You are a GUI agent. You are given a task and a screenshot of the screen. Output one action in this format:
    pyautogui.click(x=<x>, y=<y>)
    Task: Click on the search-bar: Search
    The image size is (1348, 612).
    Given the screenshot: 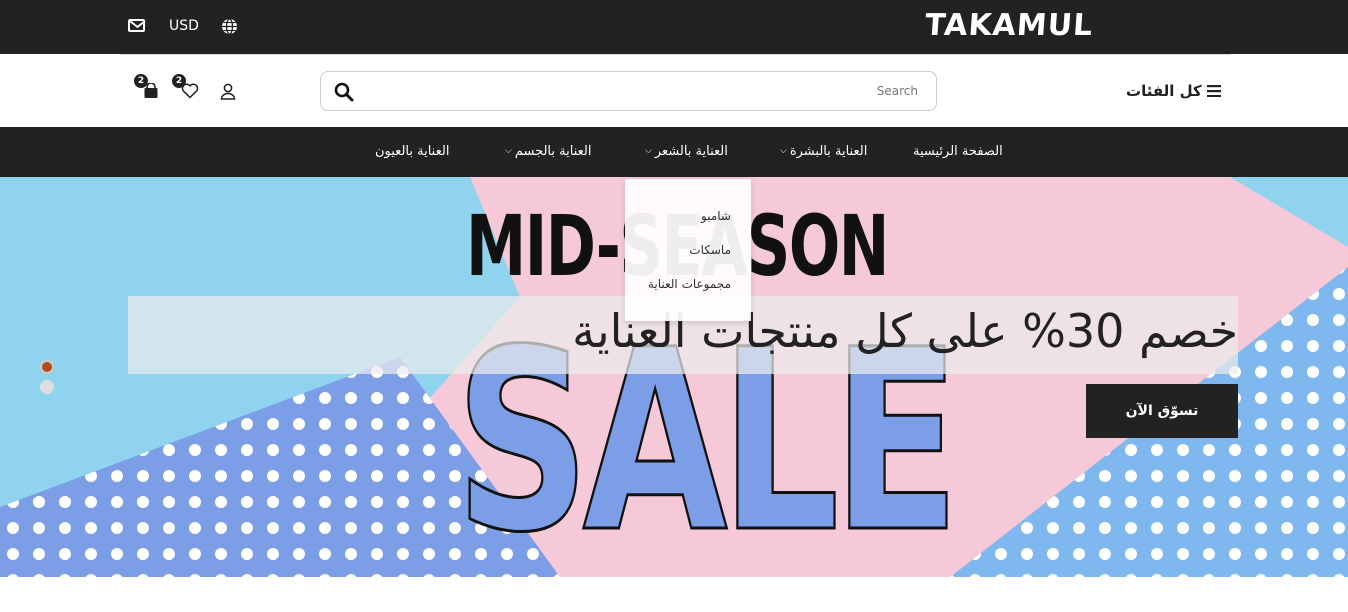 What is the action you would take?
    pyautogui.click(x=628, y=91)
    